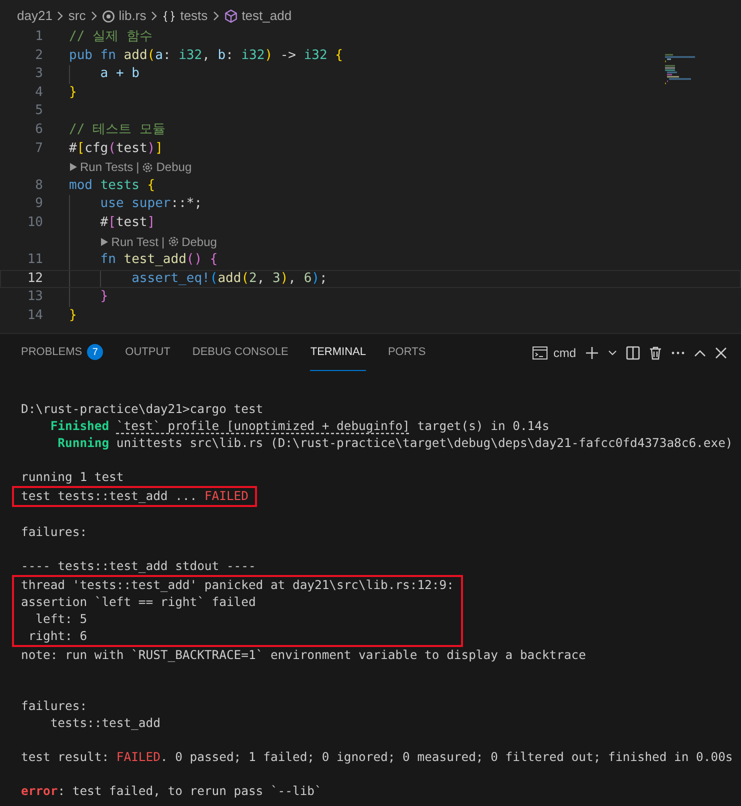  What do you see at coordinates (34, 223) in the screenshot?
I see `line-number: 10` at bounding box center [34, 223].